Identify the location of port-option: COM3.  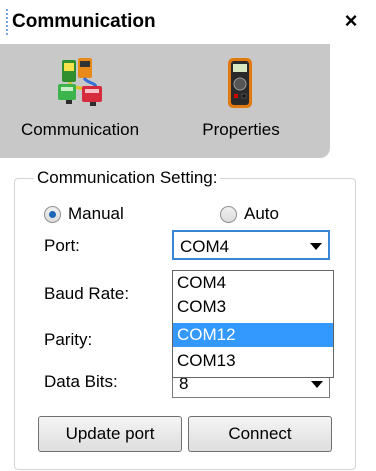
(253, 307).